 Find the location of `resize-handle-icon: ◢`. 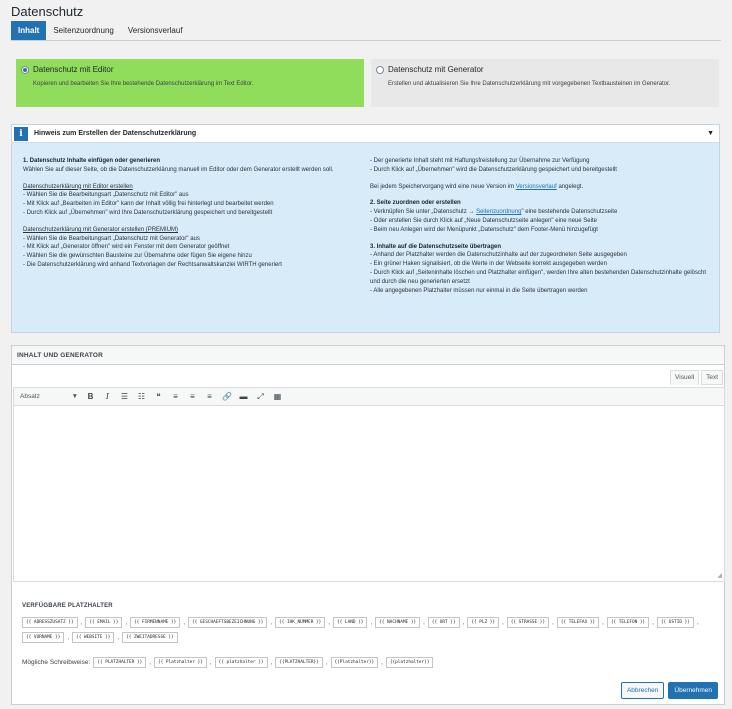

resize-handle-icon: ◢ is located at coordinates (719, 575).